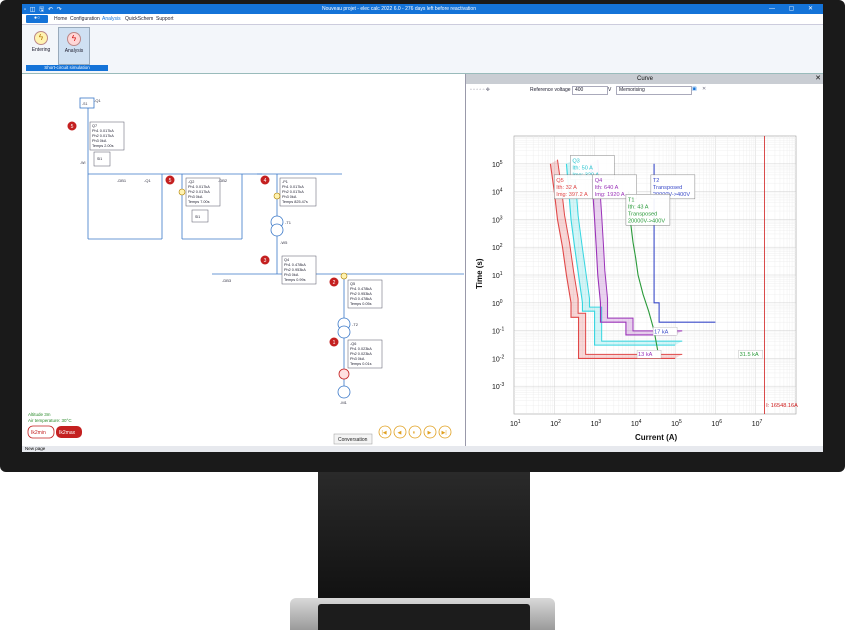  What do you see at coordinates (199, 192) in the screenshot?
I see `q2-line-2: Ph2 0.017kA` at bounding box center [199, 192].